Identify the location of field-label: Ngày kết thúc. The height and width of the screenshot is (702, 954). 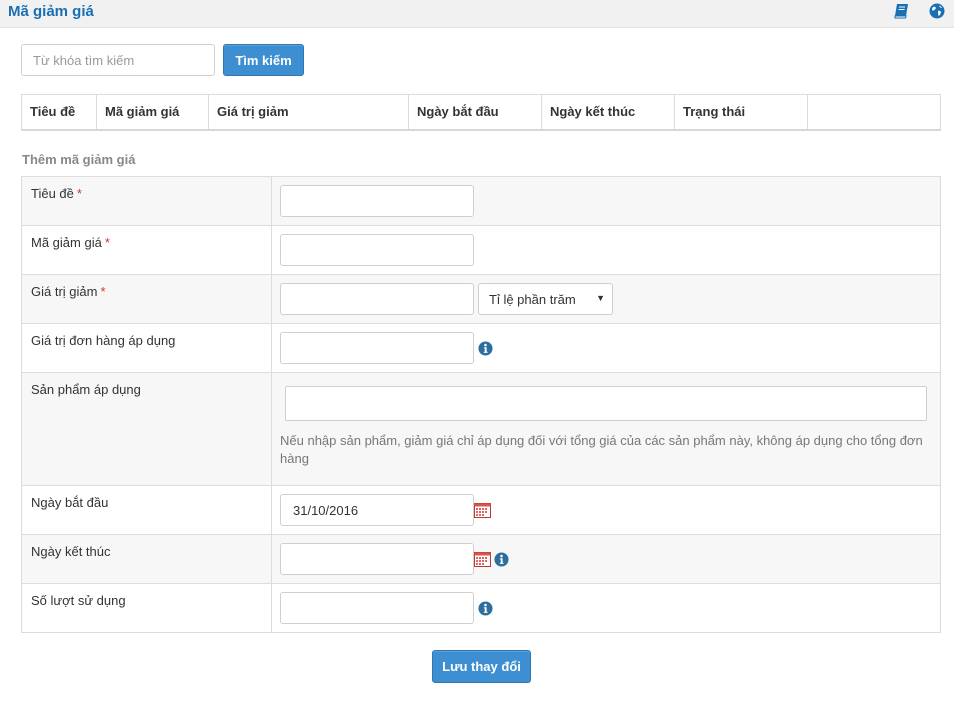
(146, 559).